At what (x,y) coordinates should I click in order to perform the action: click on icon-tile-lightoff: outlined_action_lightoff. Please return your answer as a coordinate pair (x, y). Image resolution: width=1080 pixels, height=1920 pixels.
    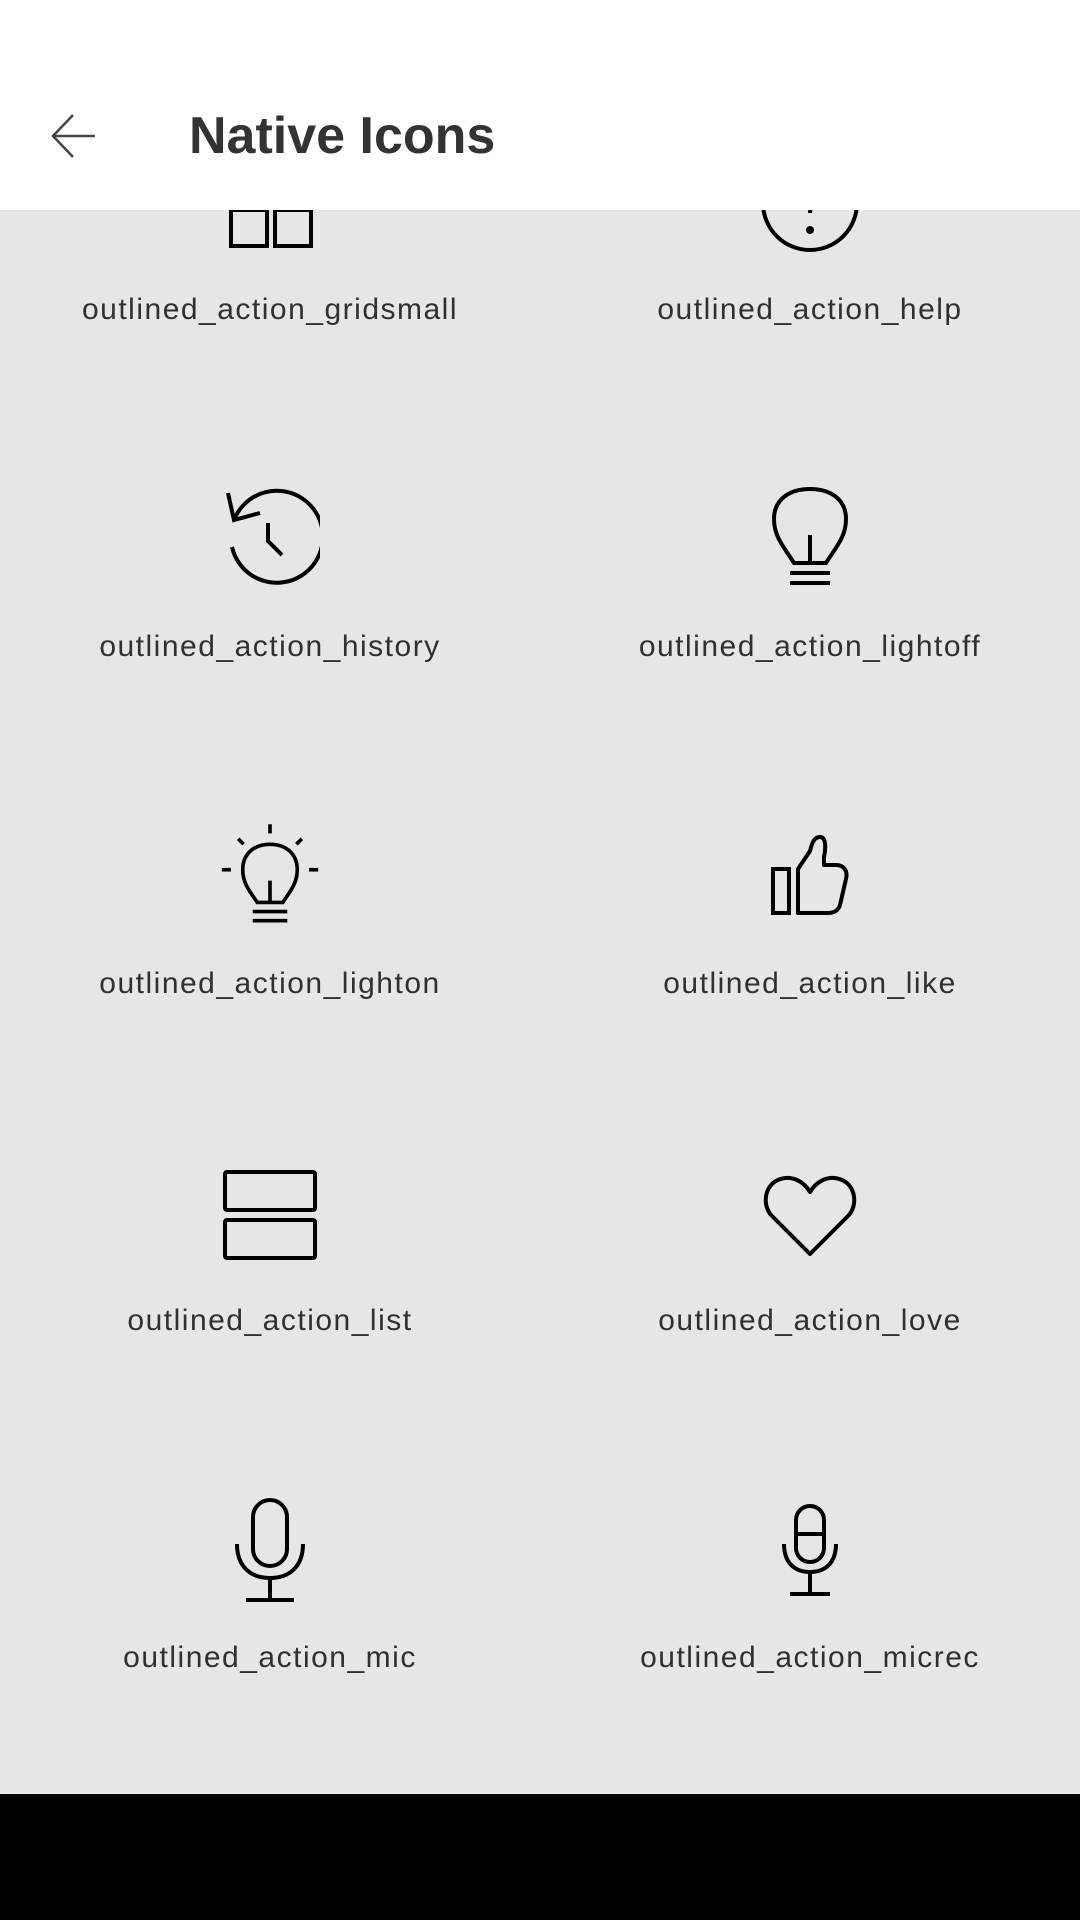
    Looking at the image, I should click on (810, 648).